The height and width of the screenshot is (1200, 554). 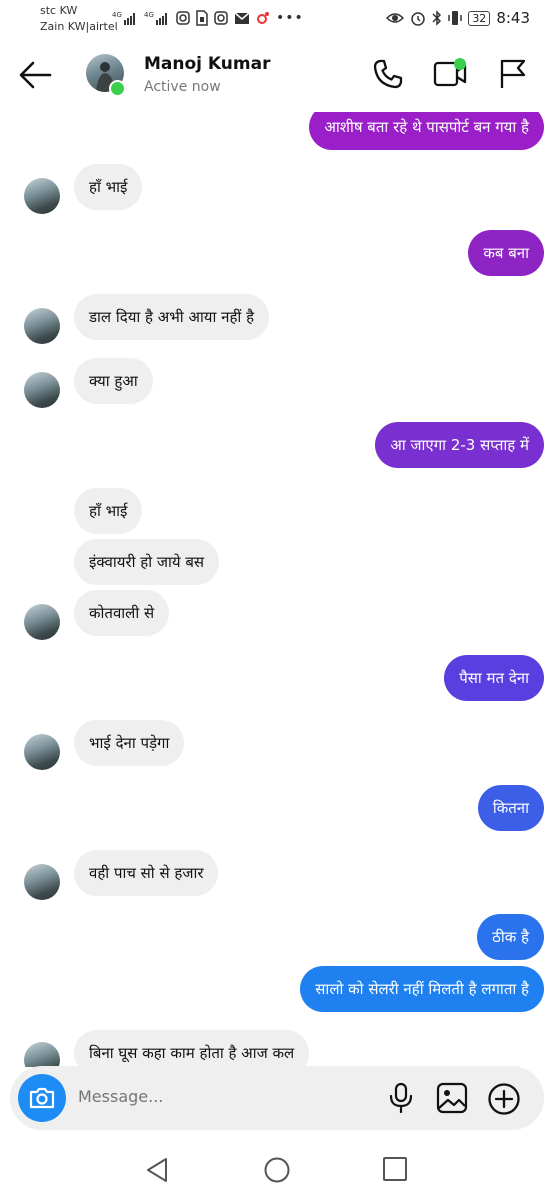 I want to click on contact-name: Manoj Kumar, so click(x=207, y=64).